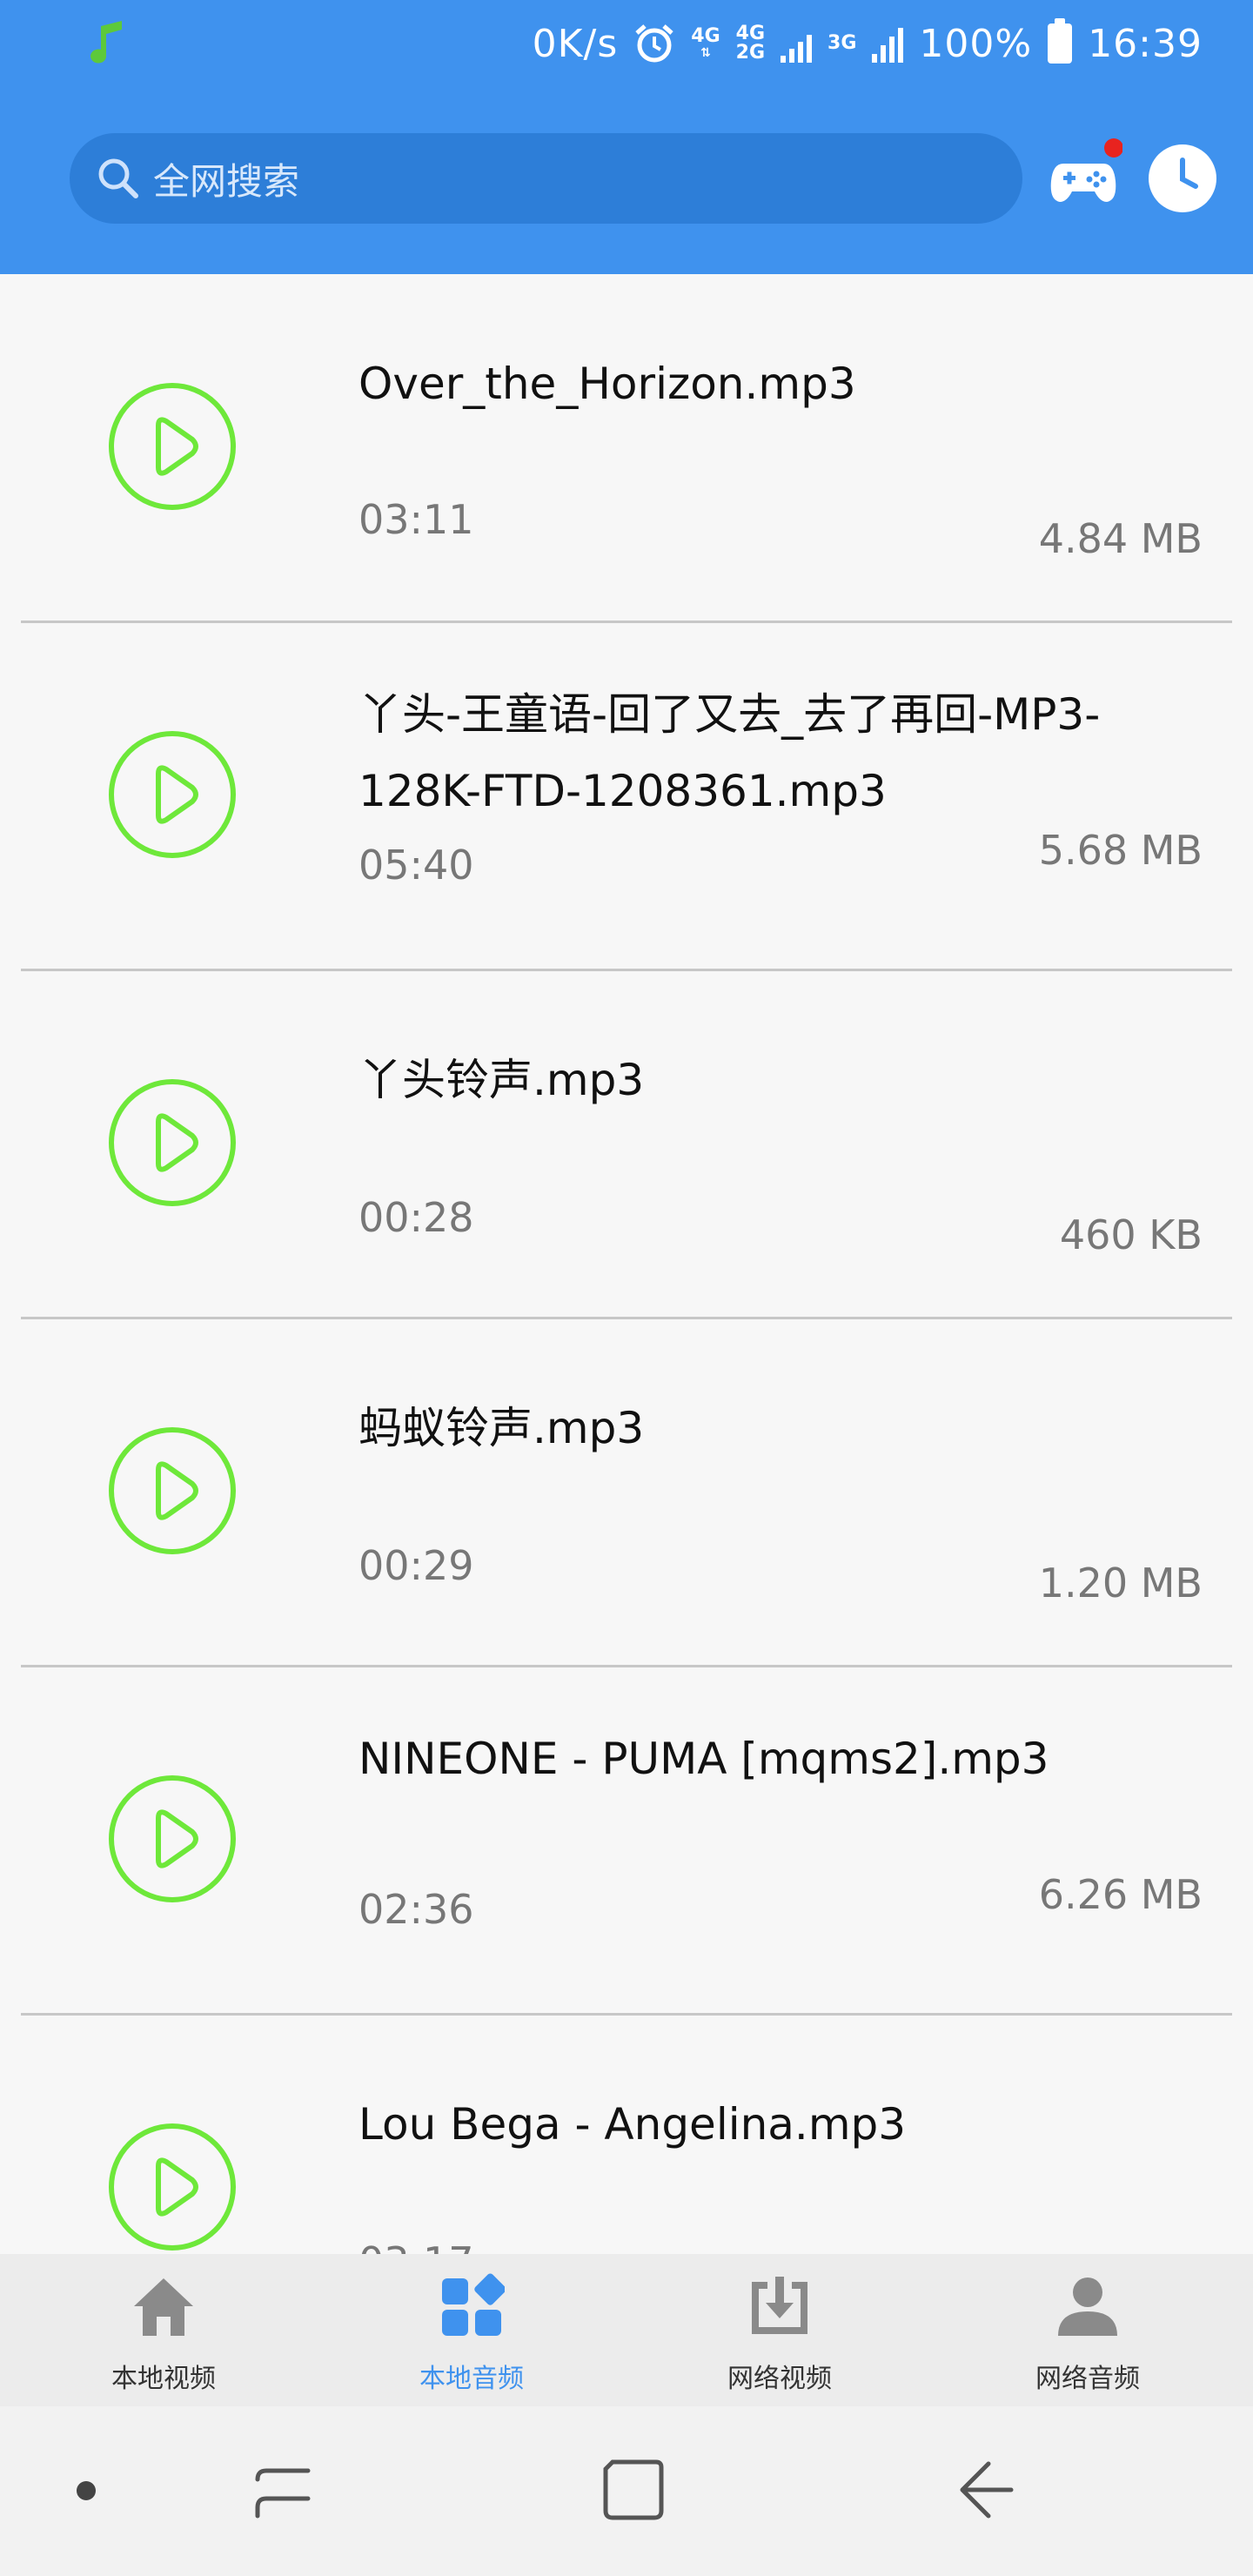 This screenshot has height=2576, width=1253. Describe the element at coordinates (471, 2379) in the screenshot. I see `nav-label: 本地音频` at that location.